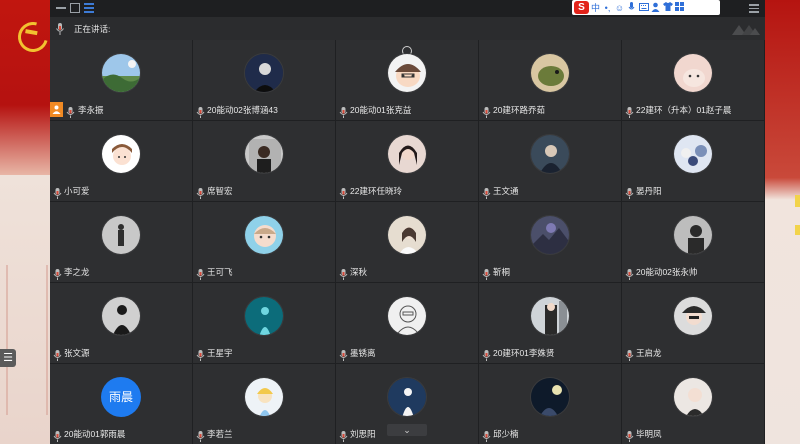 Image resolution: width=800 pixels, height=444 pixels. I want to click on background-art-left, so click(25, 309).